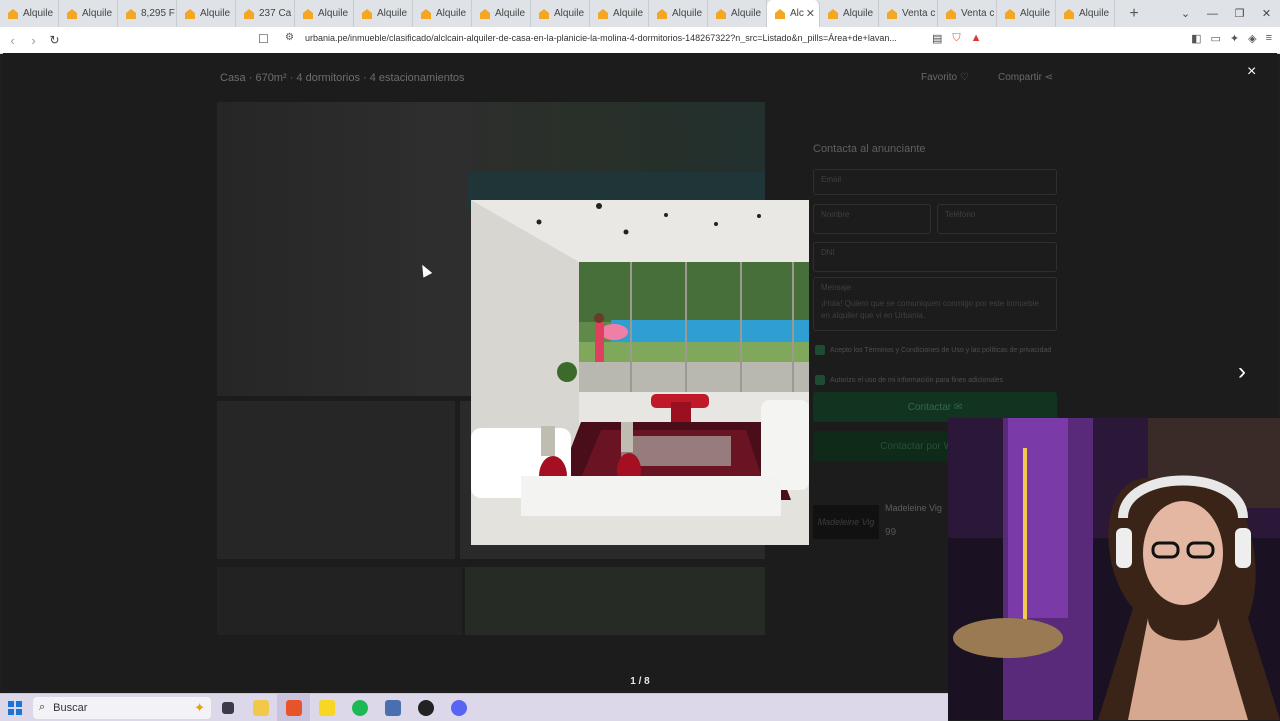 The width and height of the screenshot is (1280, 721). Describe the element at coordinates (12, 40) in the screenshot. I see `back-icon: ‹` at that location.